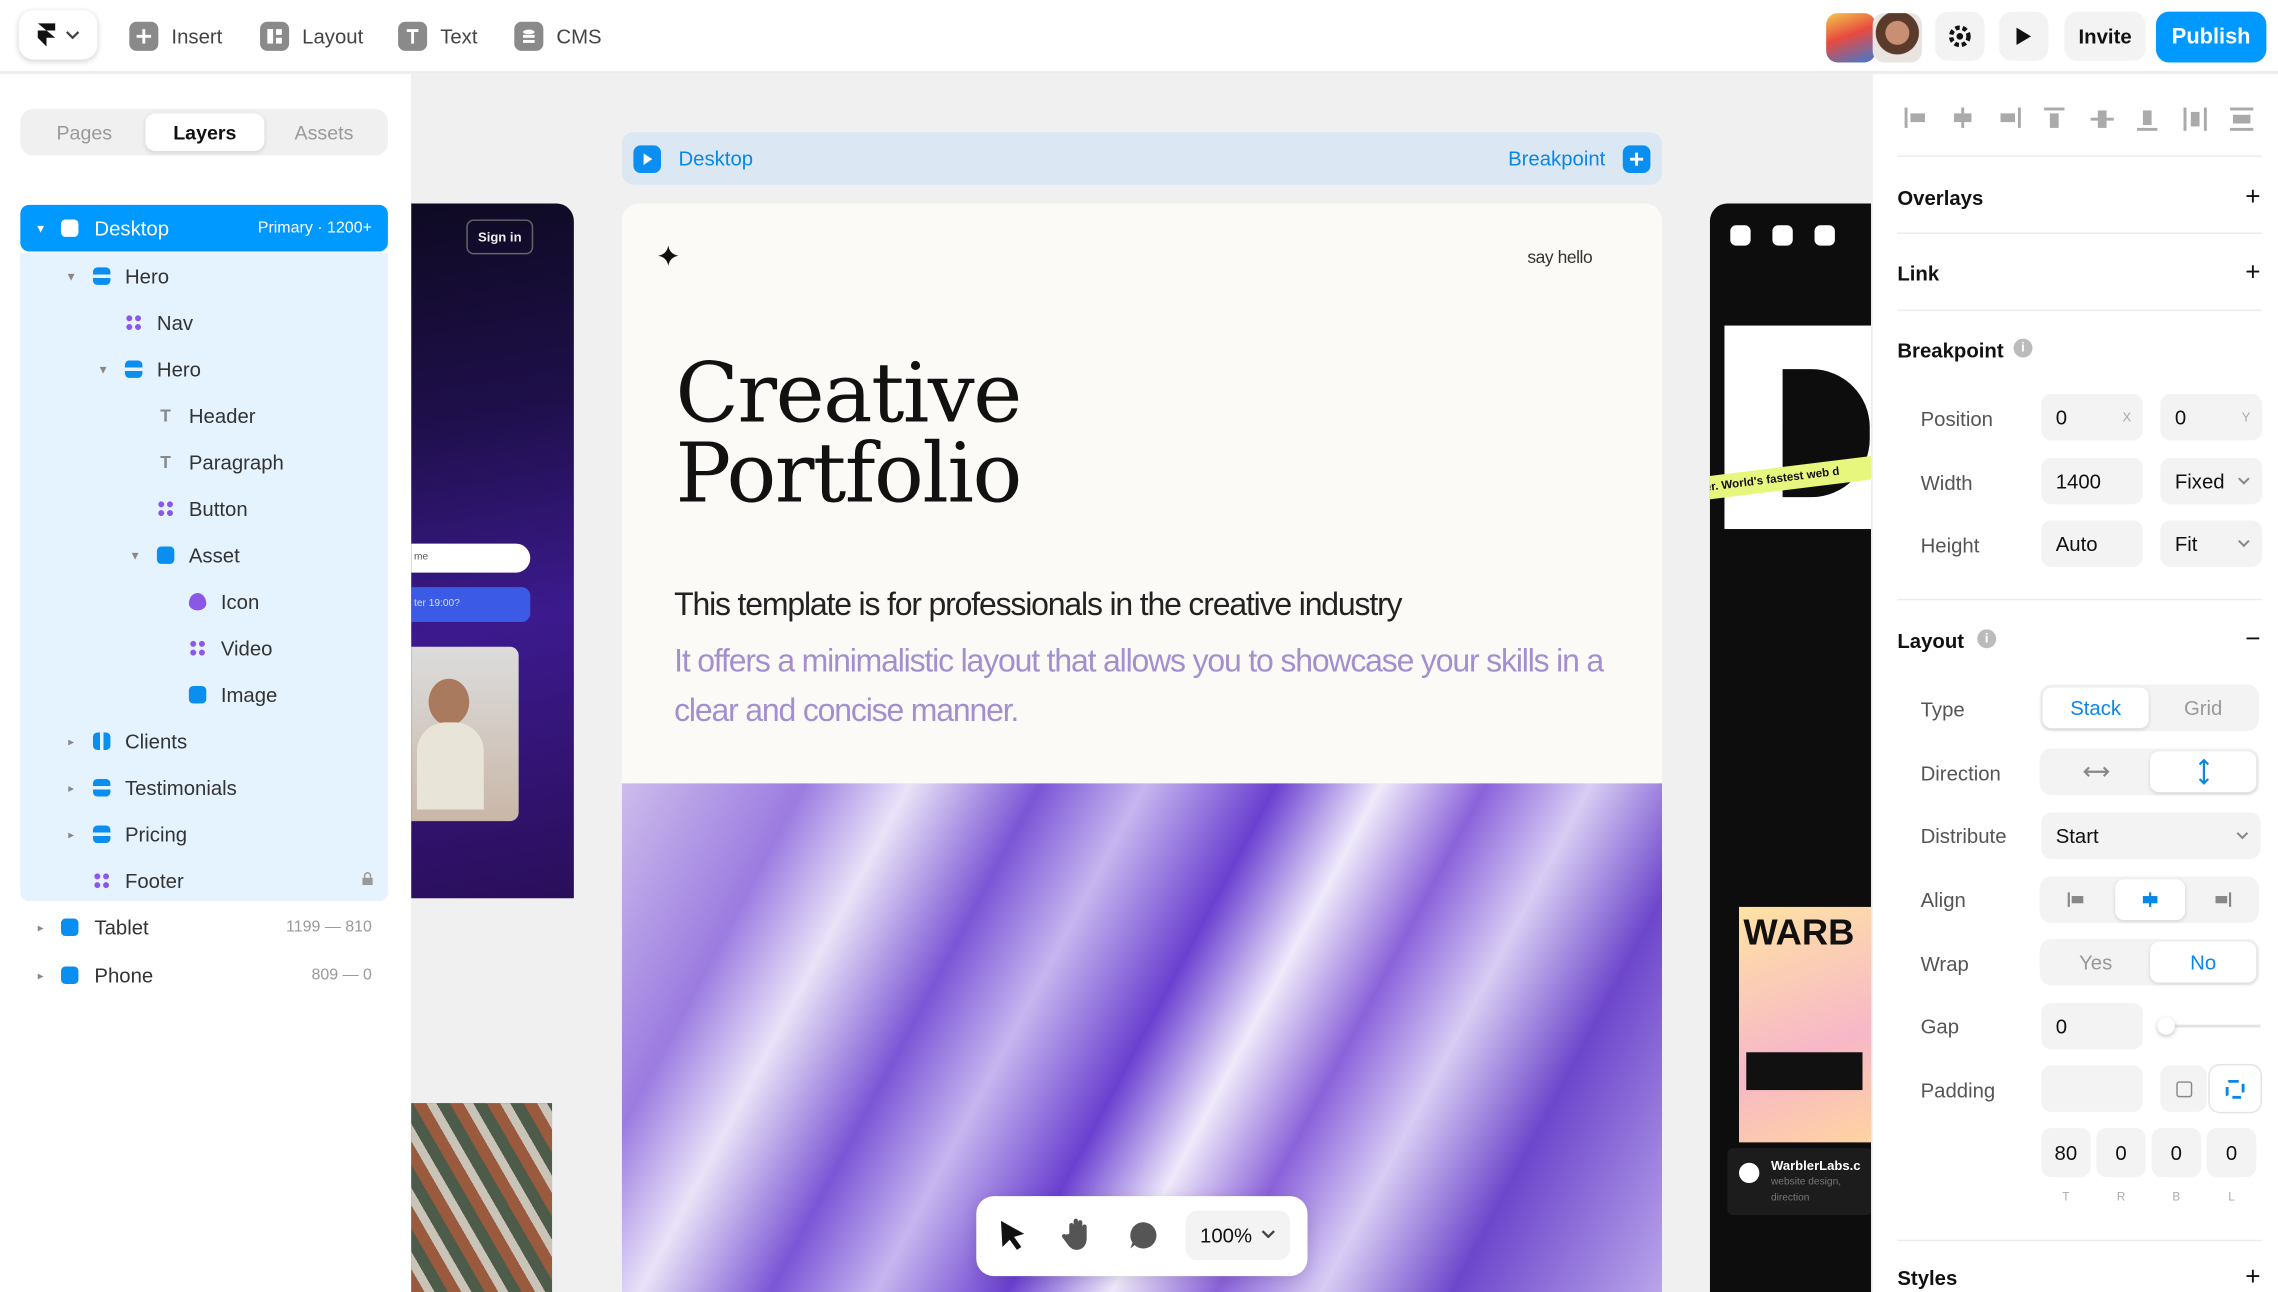  What do you see at coordinates (2211, 37) in the screenshot?
I see `publish-button: Publish` at bounding box center [2211, 37].